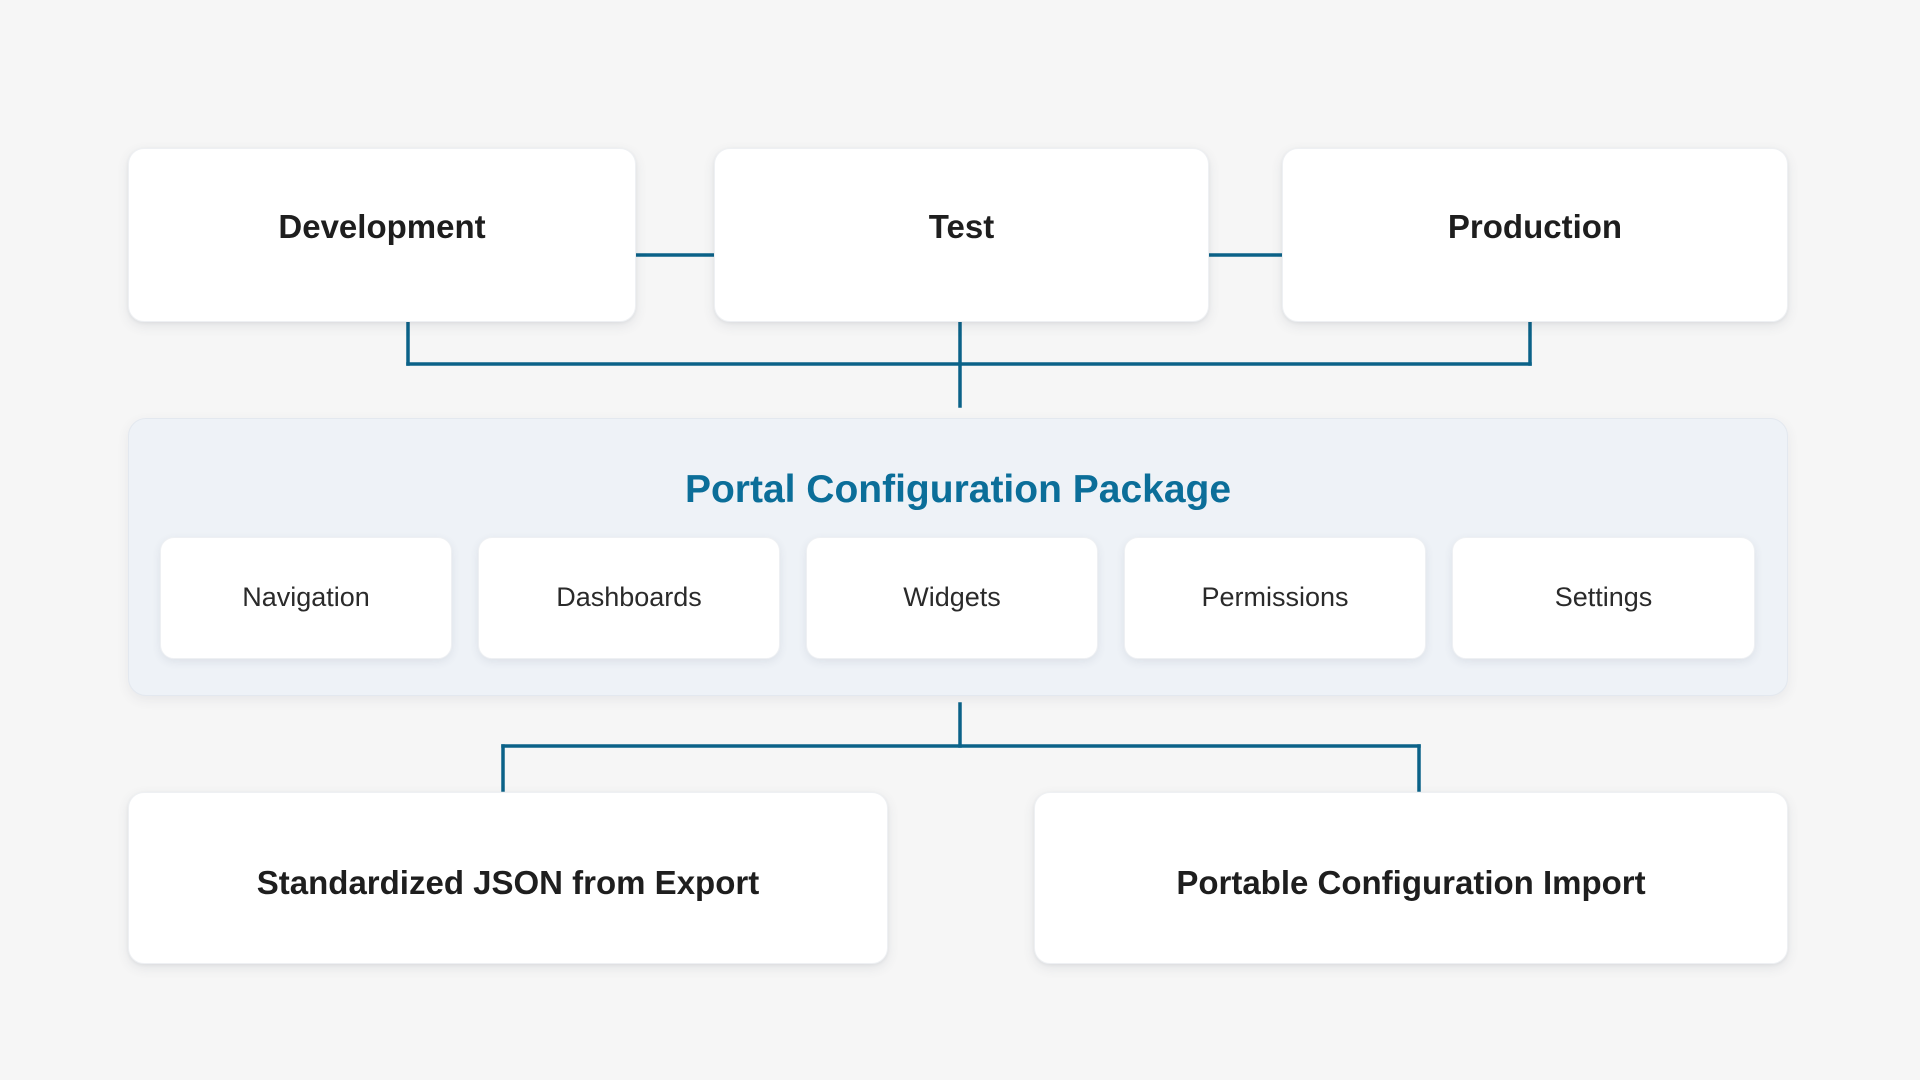  I want to click on environment-card-development: Development, so click(382, 235).